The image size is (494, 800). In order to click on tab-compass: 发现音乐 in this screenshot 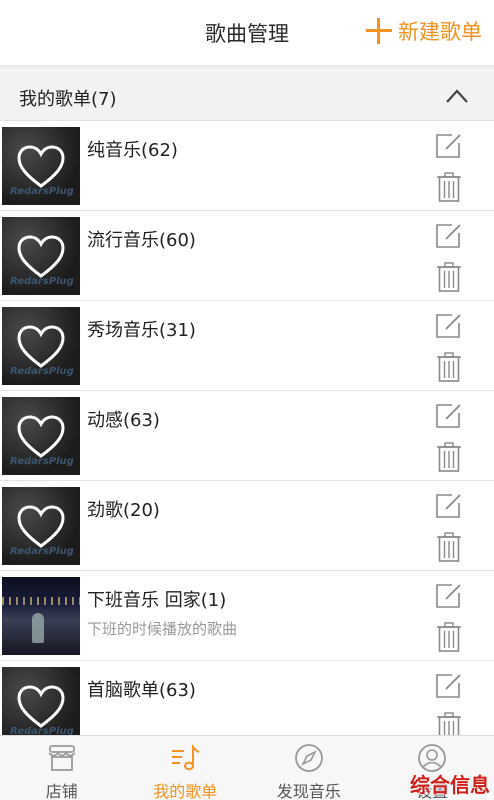, I will do `click(309, 768)`.